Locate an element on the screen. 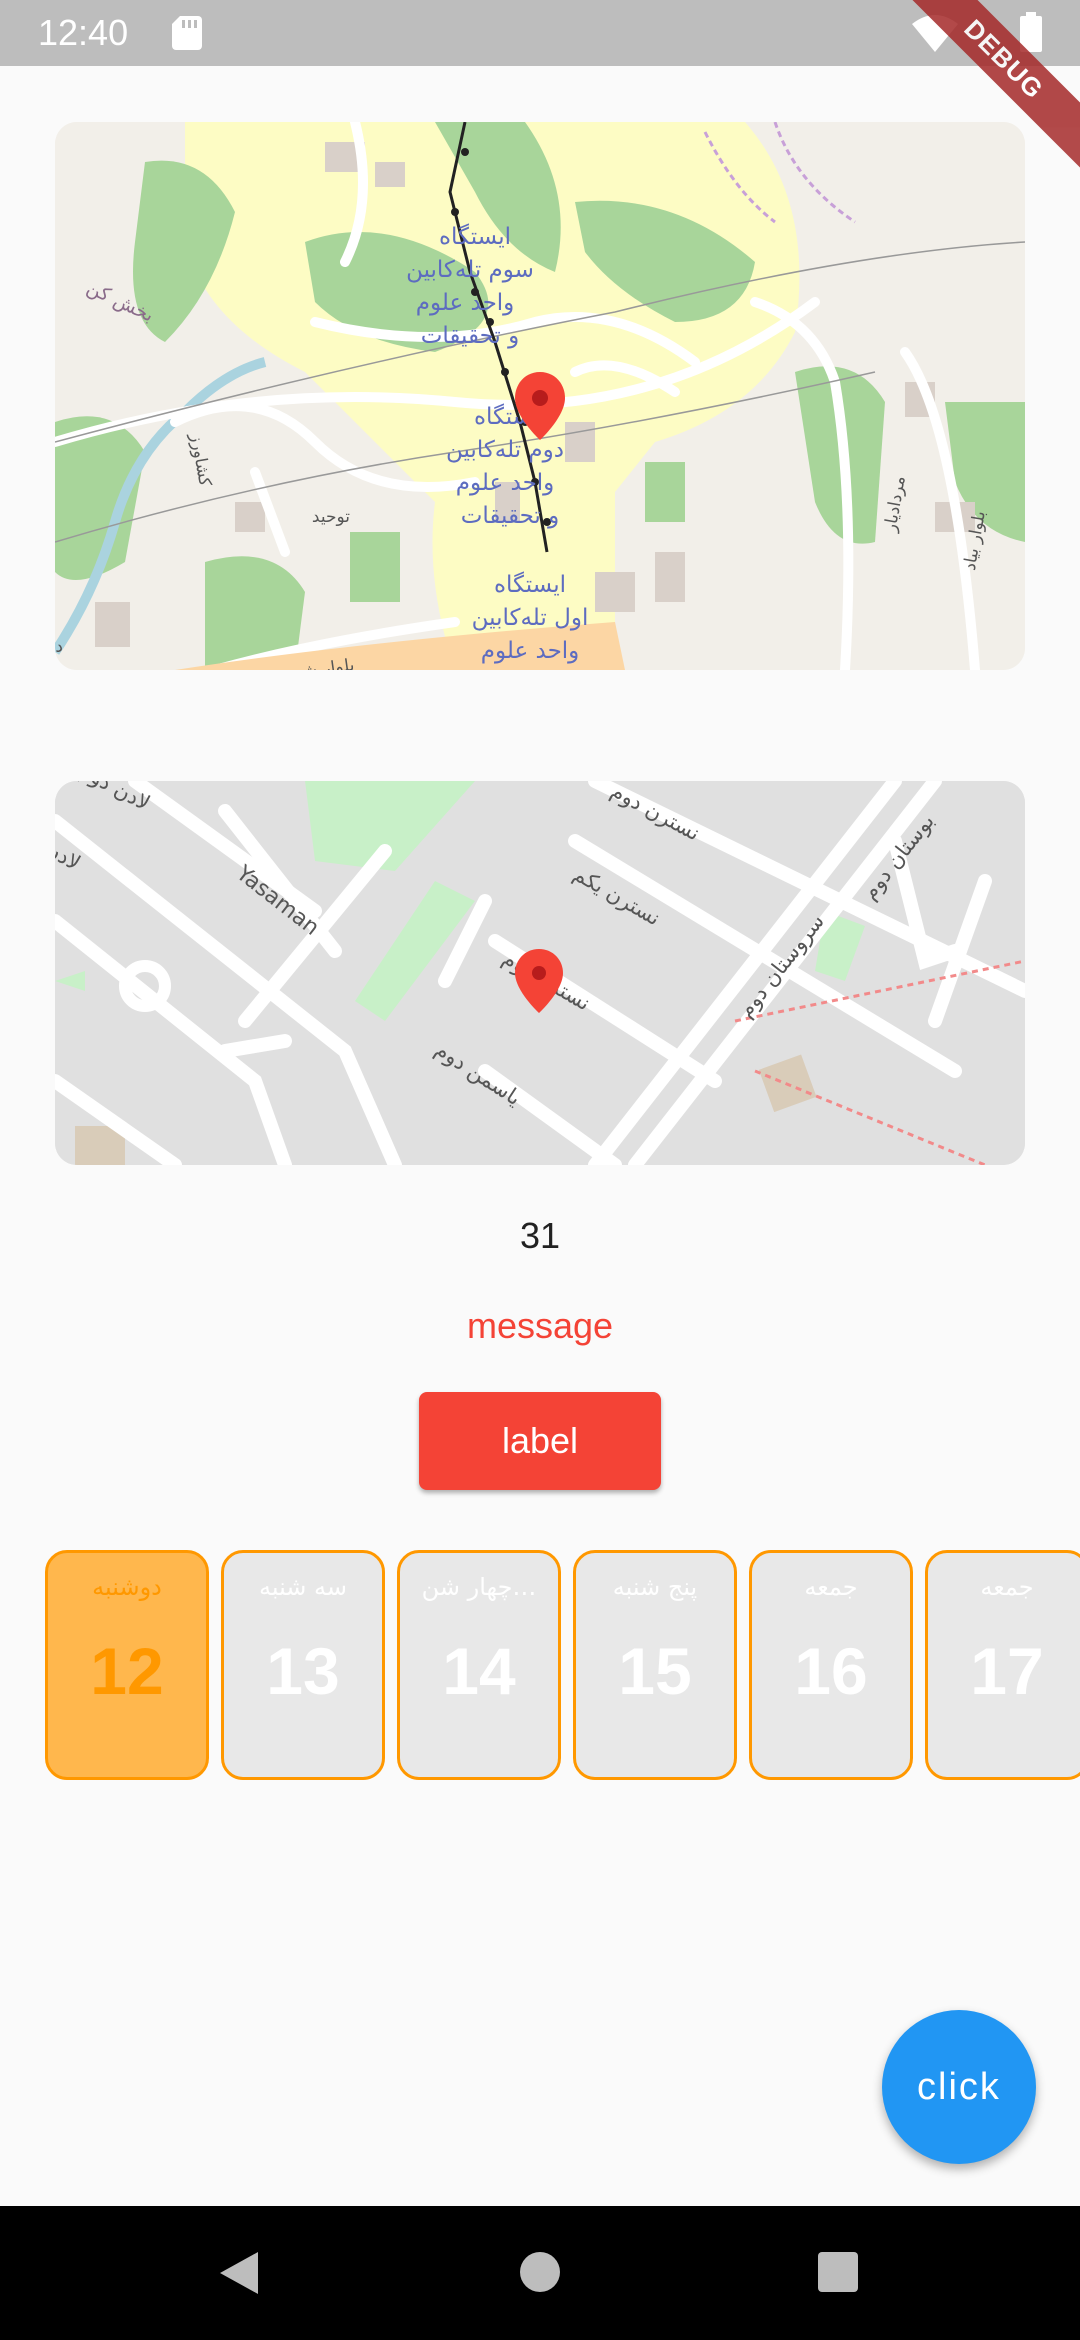 This screenshot has width=1080, height=2340. day-item: دوشنبه 12 is located at coordinates (127, 1665).